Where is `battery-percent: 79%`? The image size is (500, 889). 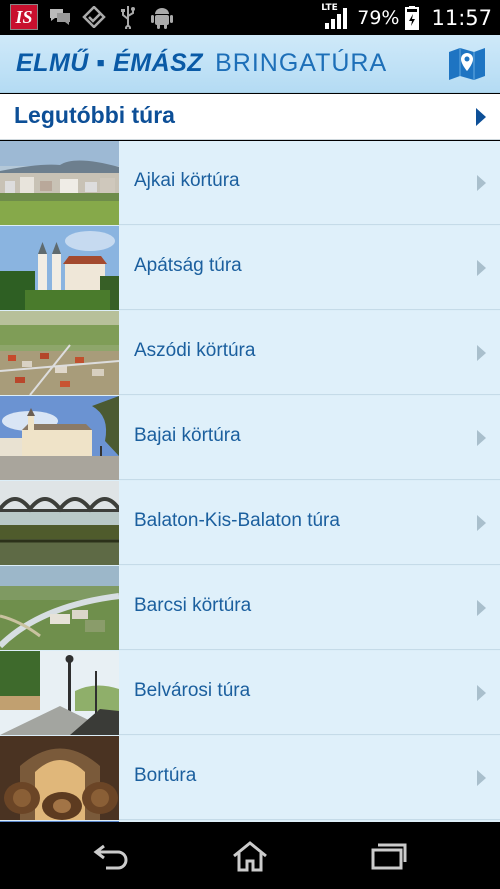 battery-percent: 79% is located at coordinates (378, 17).